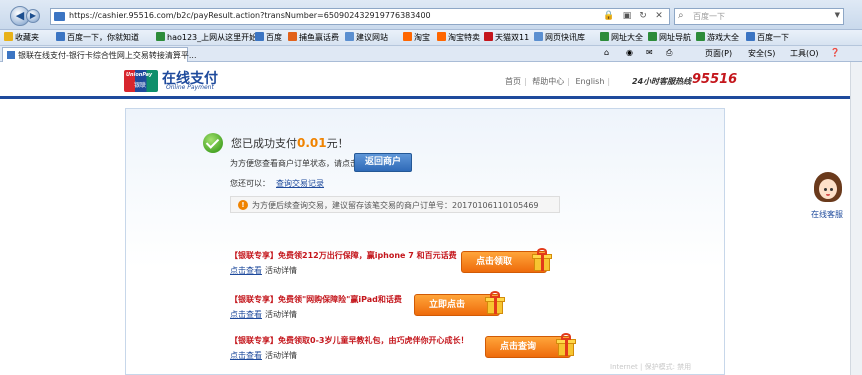 The height and width of the screenshot is (375, 862). What do you see at coordinates (366, 37) in the screenshot?
I see `fav-item: 建议网站` at bounding box center [366, 37].